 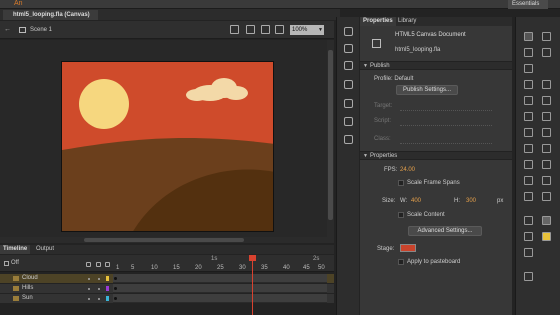 I want to click on off-label: Off, so click(x=15, y=263).